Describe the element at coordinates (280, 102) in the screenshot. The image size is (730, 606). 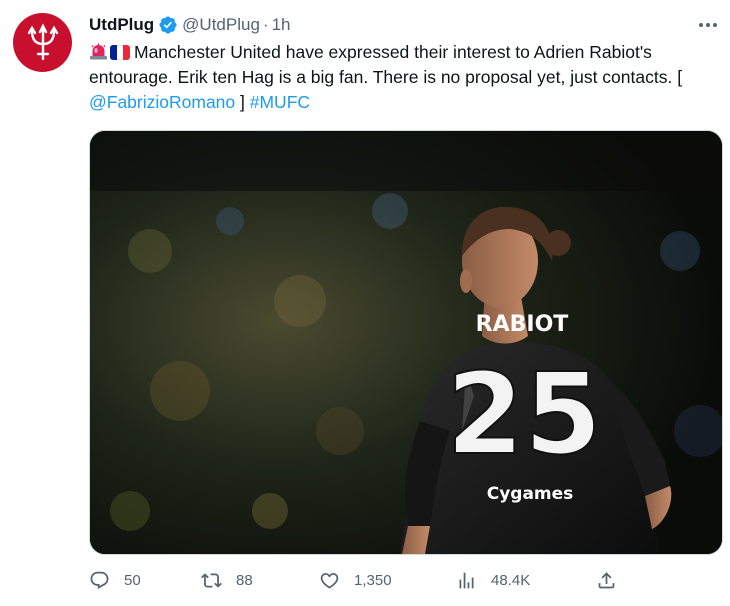
I see `hashtag-link: #MUFC` at that location.